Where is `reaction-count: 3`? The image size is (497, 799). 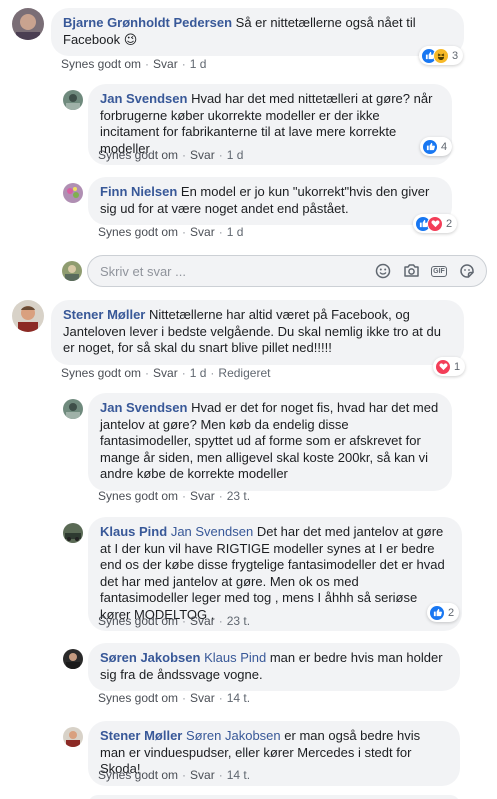 reaction-count: 3 is located at coordinates (455, 55).